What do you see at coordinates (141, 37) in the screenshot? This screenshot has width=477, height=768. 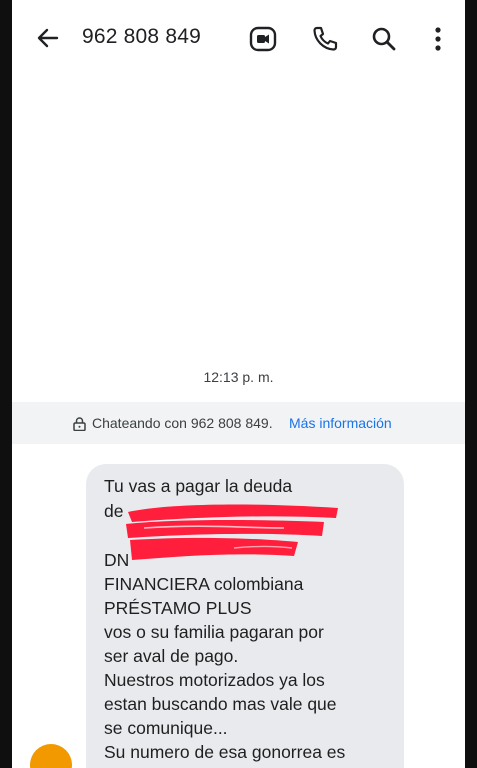 I see `contact-phone-number: 962 808 849` at bounding box center [141, 37].